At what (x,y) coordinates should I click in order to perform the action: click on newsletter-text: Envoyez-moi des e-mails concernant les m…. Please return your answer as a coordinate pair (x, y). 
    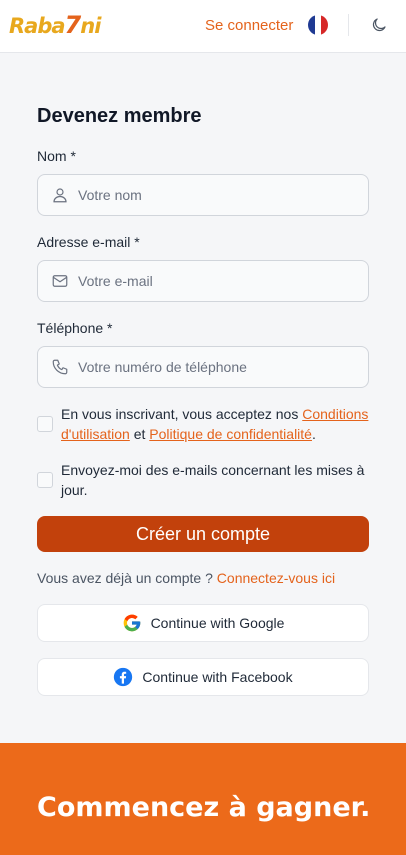
    Looking at the image, I should click on (213, 480).